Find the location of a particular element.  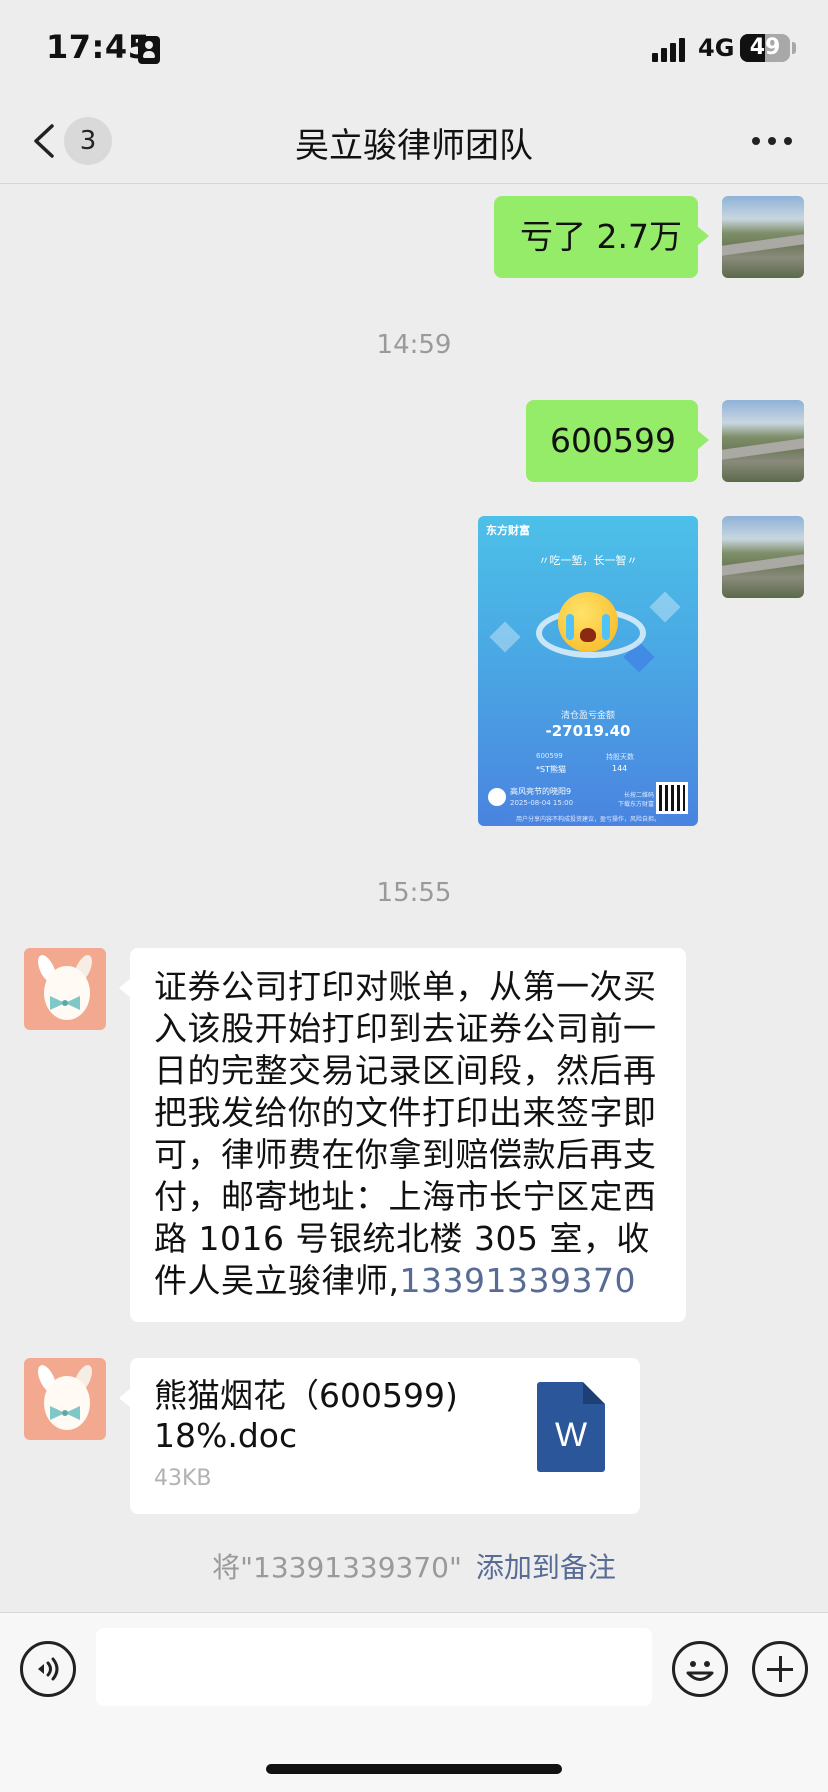

phone-number-link: 13391339370 is located at coordinates (518, 1280).